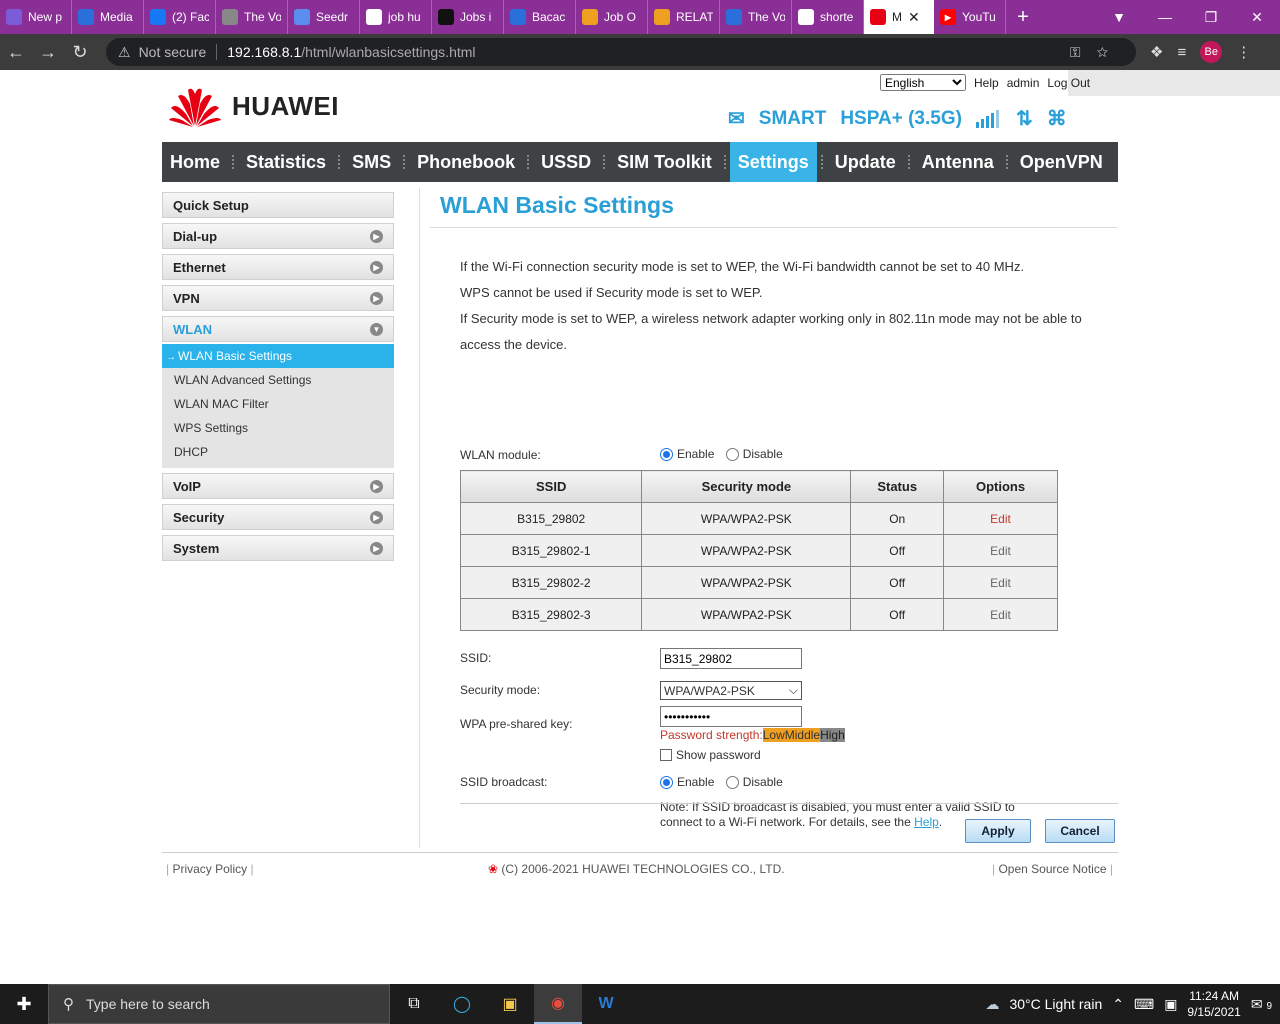 Image resolution: width=1280 pixels, height=1024 pixels. Describe the element at coordinates (510, 1004) in the screenshot. I see `file-explorer-icon: ▣` at that location.